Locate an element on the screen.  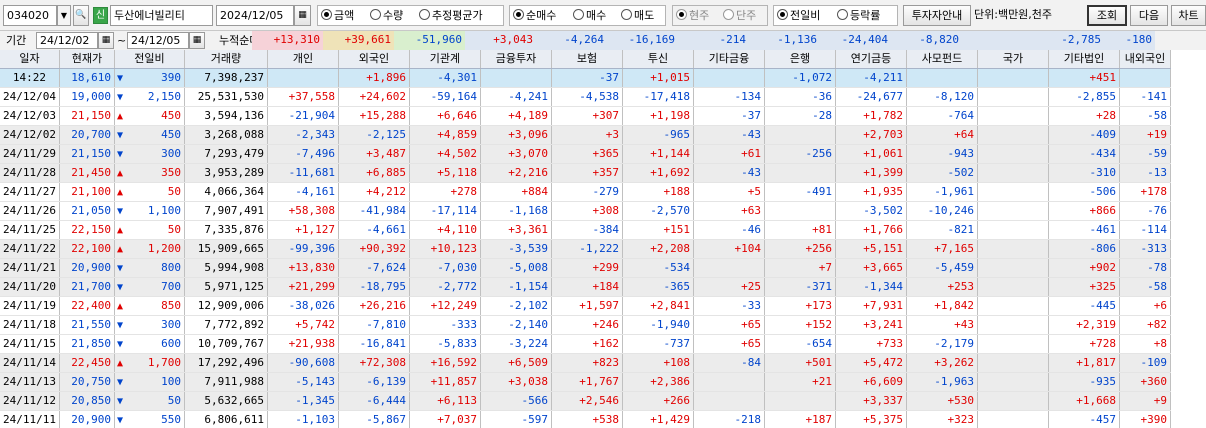
header-price: 현재가 is located at coordinates (87, 59).